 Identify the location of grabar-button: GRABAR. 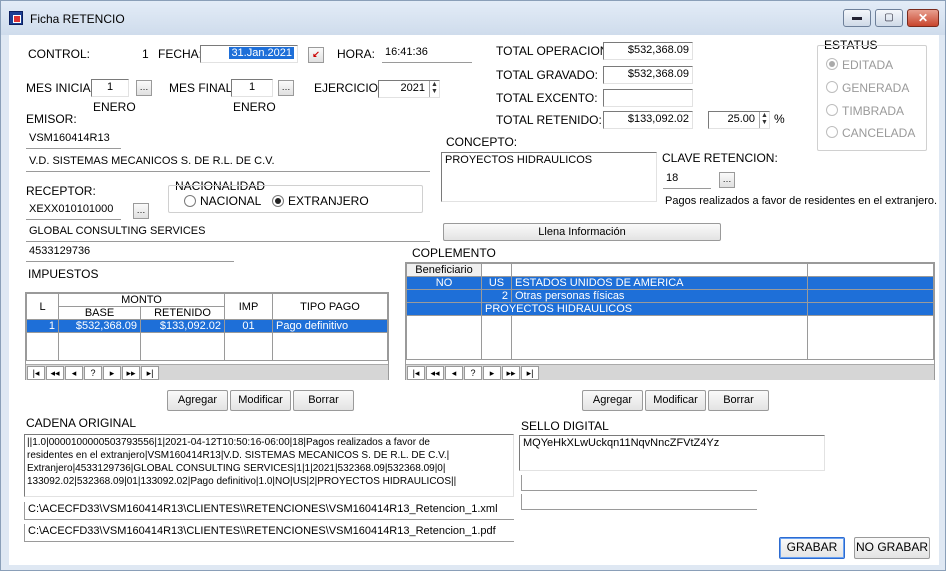
(812, 548).